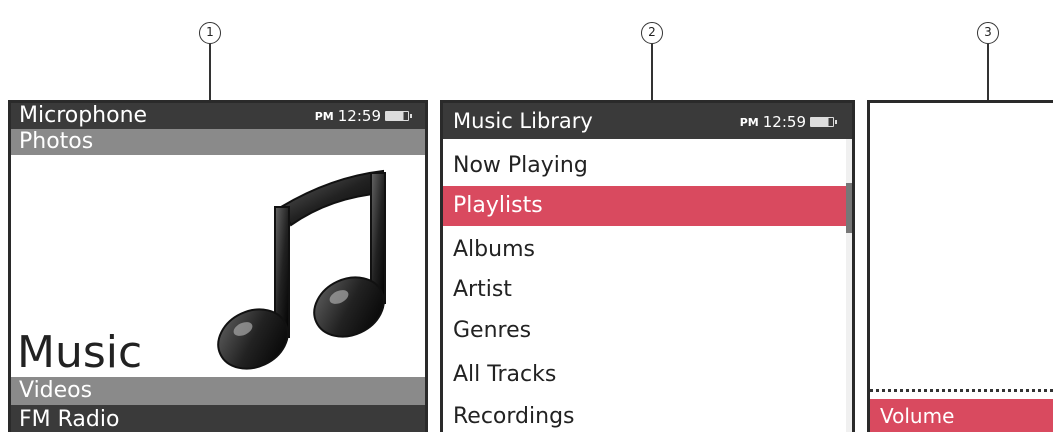 This screenshot has width=1053, height=432. Describe the element at coordinates (210, 33) in the screenshot. I see `callout-1: 1` at that location.